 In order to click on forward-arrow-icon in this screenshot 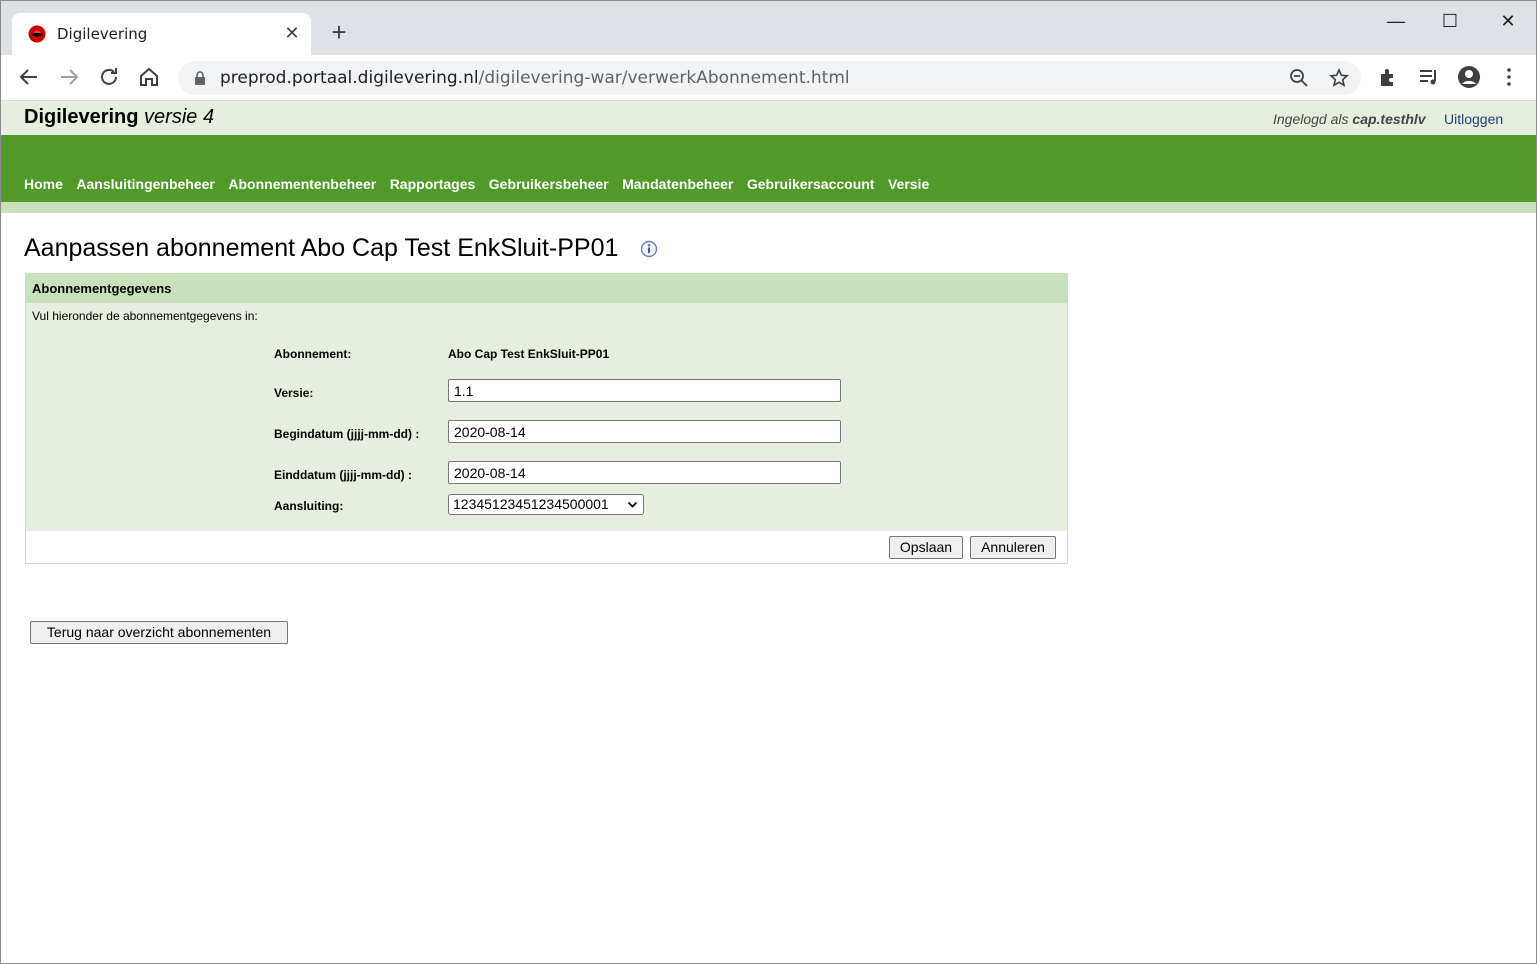, I will do `click(69, 77)`.